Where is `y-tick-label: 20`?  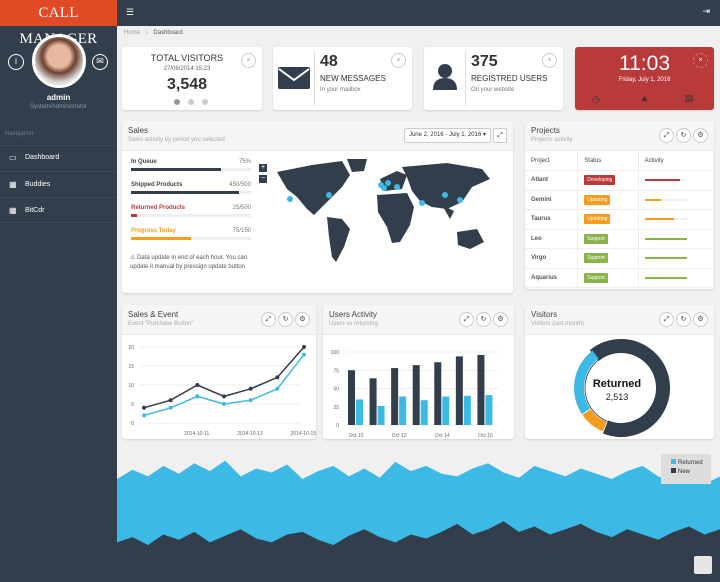
y-tick-label: 20 is located at coordinates (131, 348).